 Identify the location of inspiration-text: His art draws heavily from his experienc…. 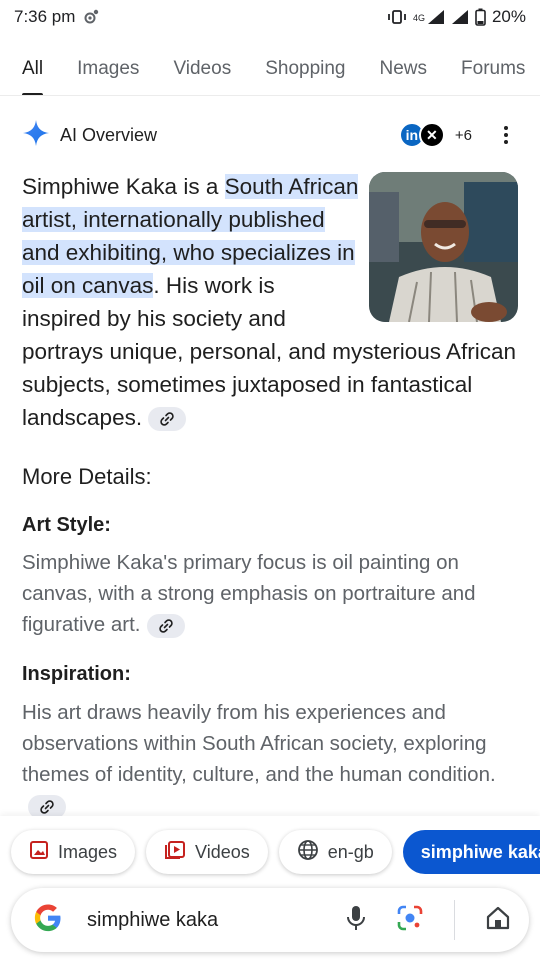
(272, 759).